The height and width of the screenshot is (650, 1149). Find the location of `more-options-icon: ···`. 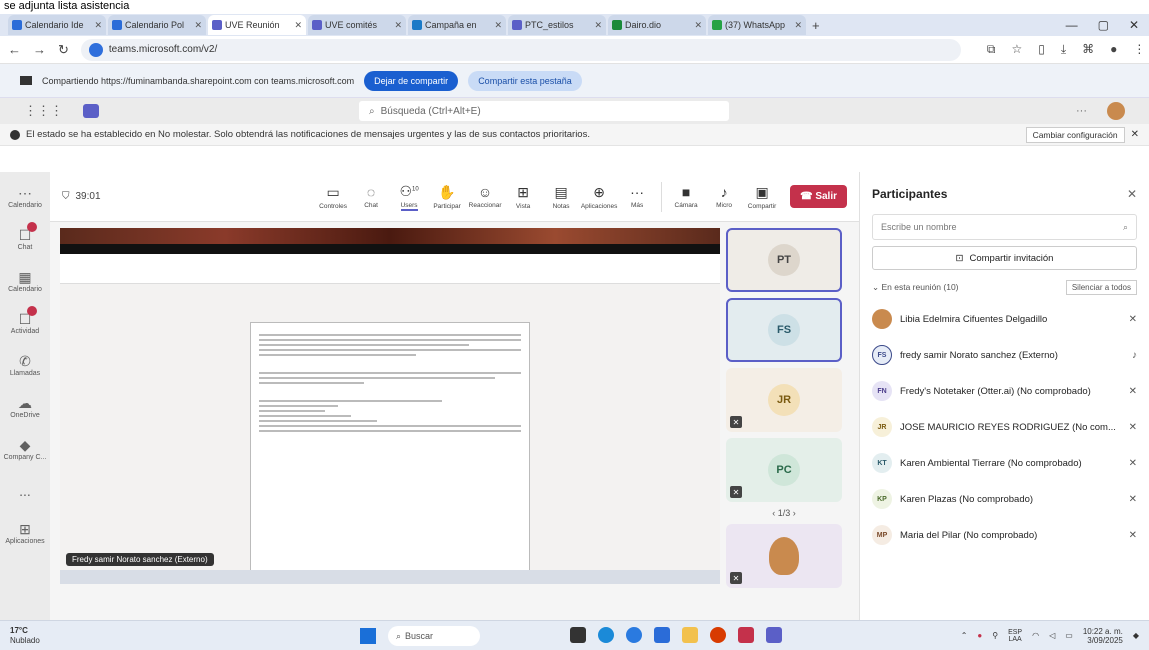

more-options-icon: ··· is located at coordinates (1081, 111).